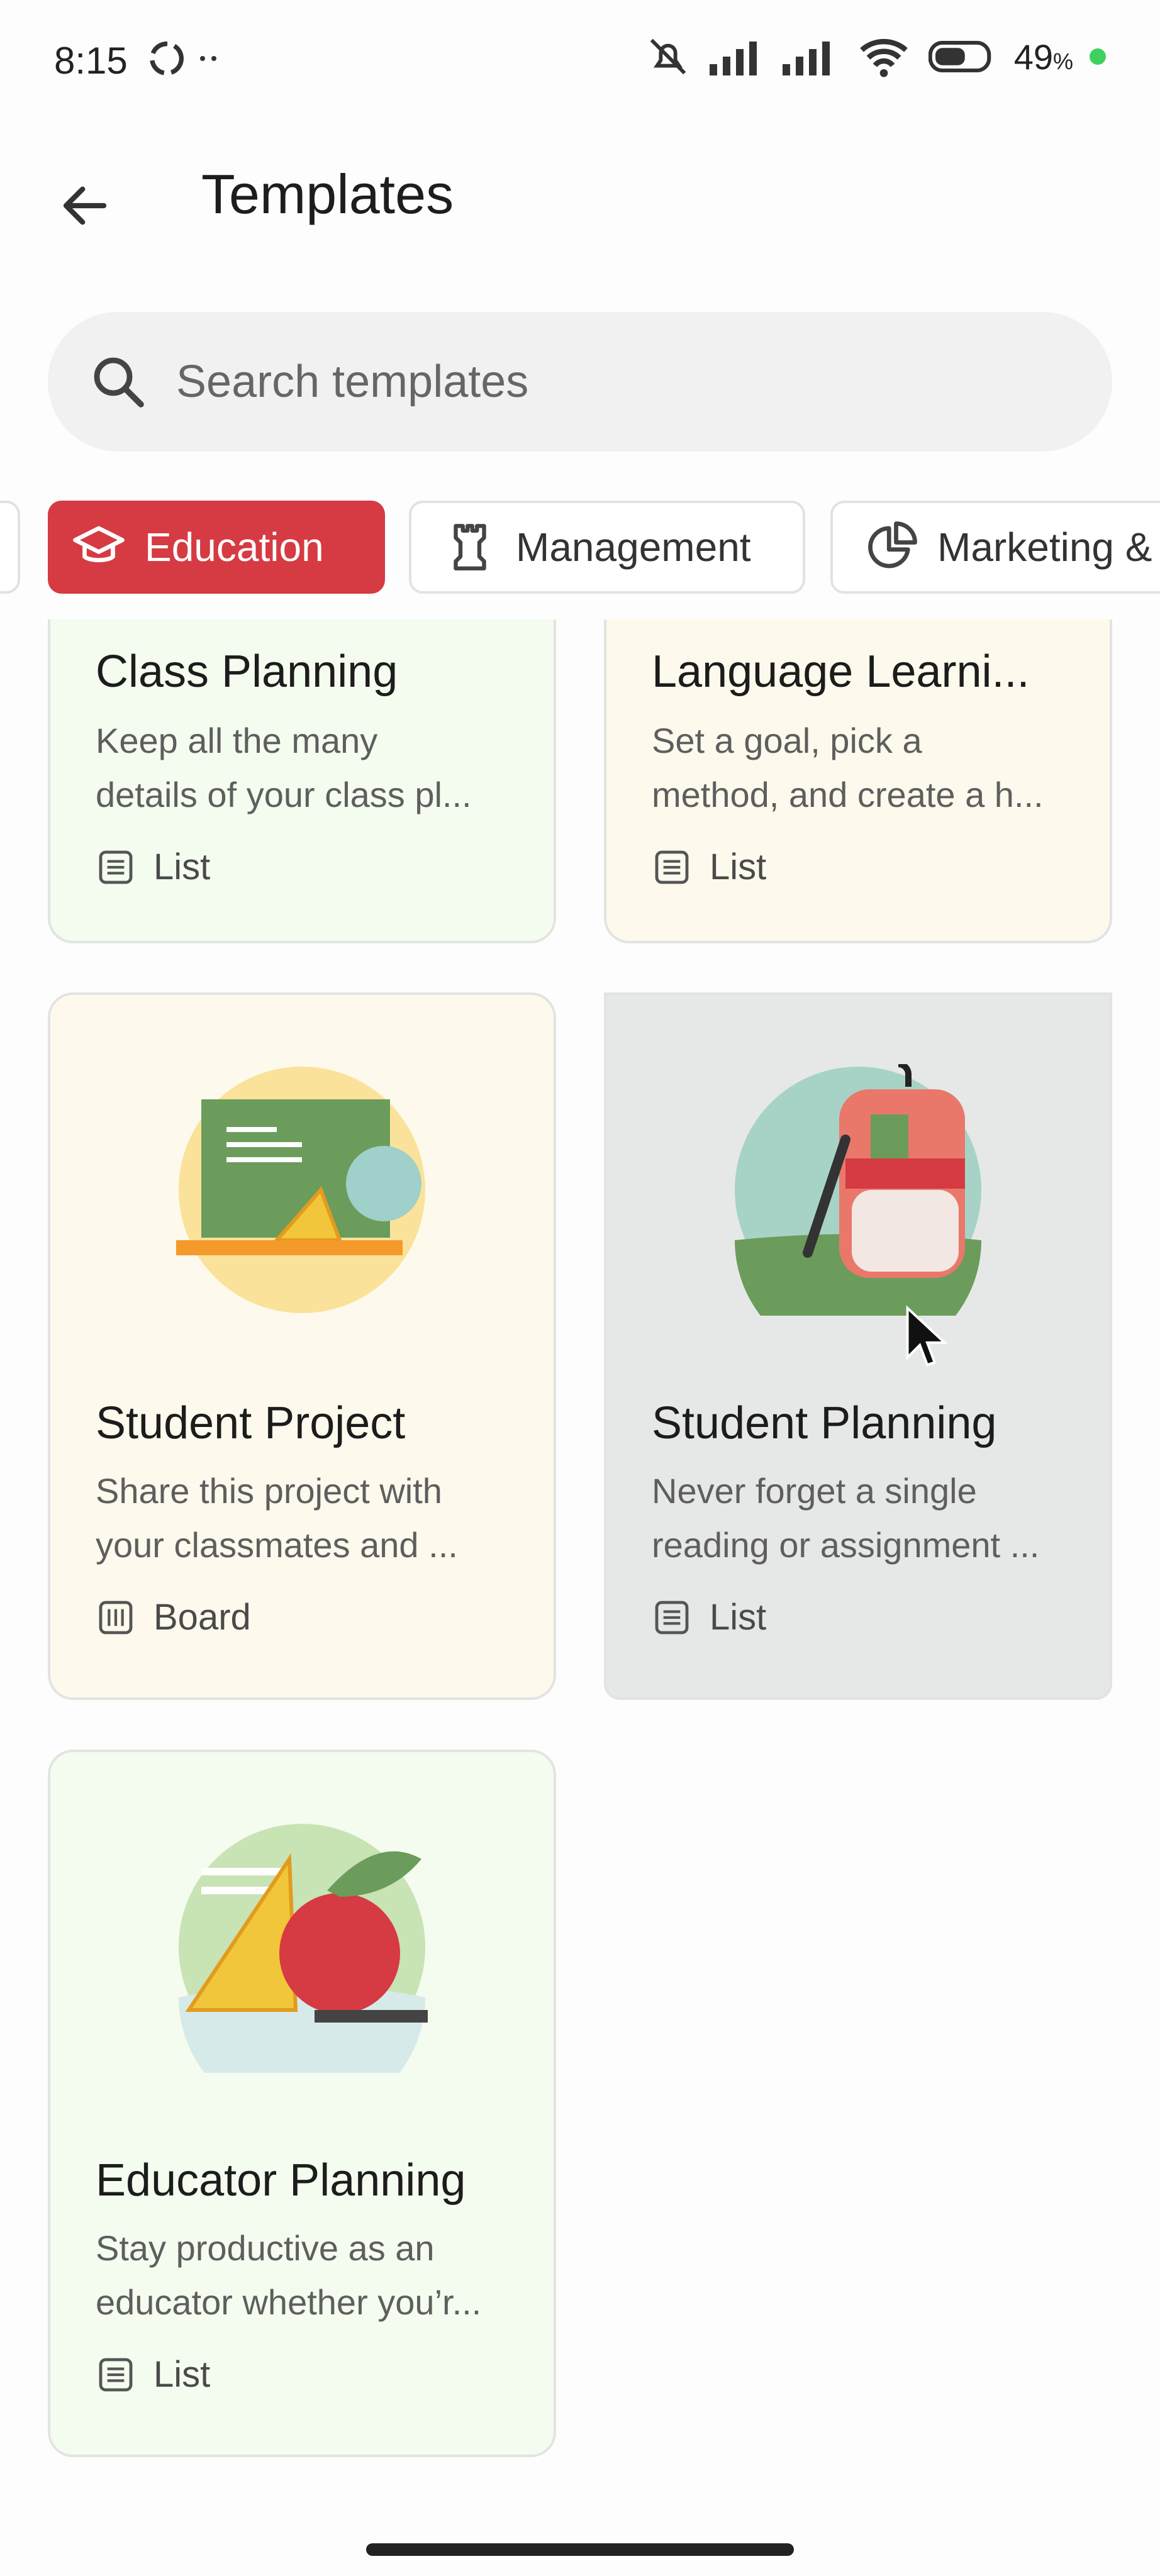  What do you see at coordinates (883, 58) in the screenshot?
I see `wifi-icon` at bounding box center [883, 58].